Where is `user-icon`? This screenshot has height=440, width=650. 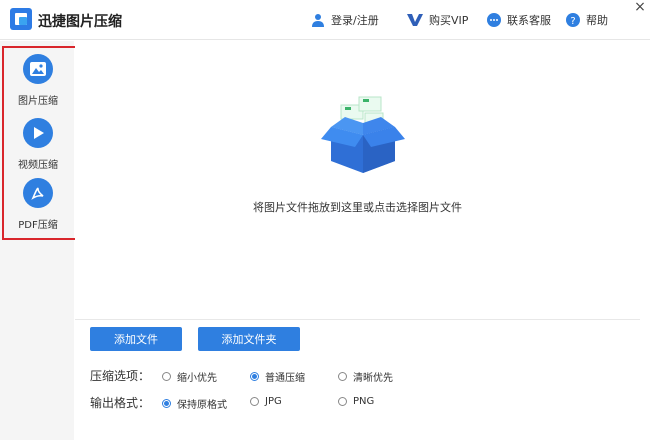
user-icon is located at coordinates (318, 20).